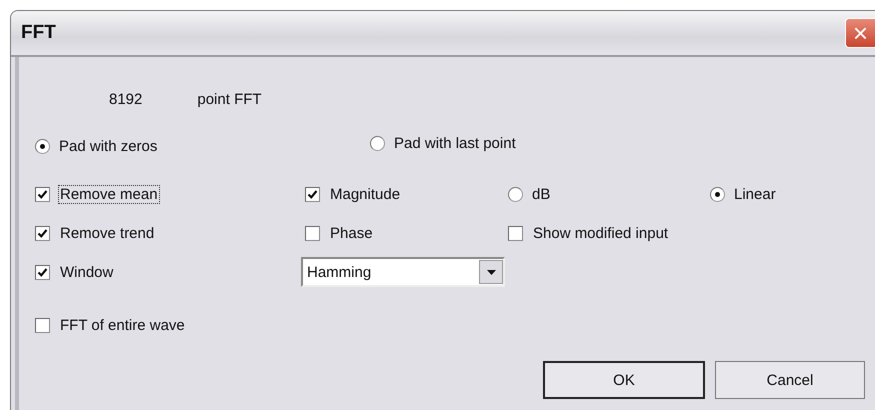 This screenshot has width=875, height=410. I want to click on dropdown-arrow-icon, so click(491, 272).